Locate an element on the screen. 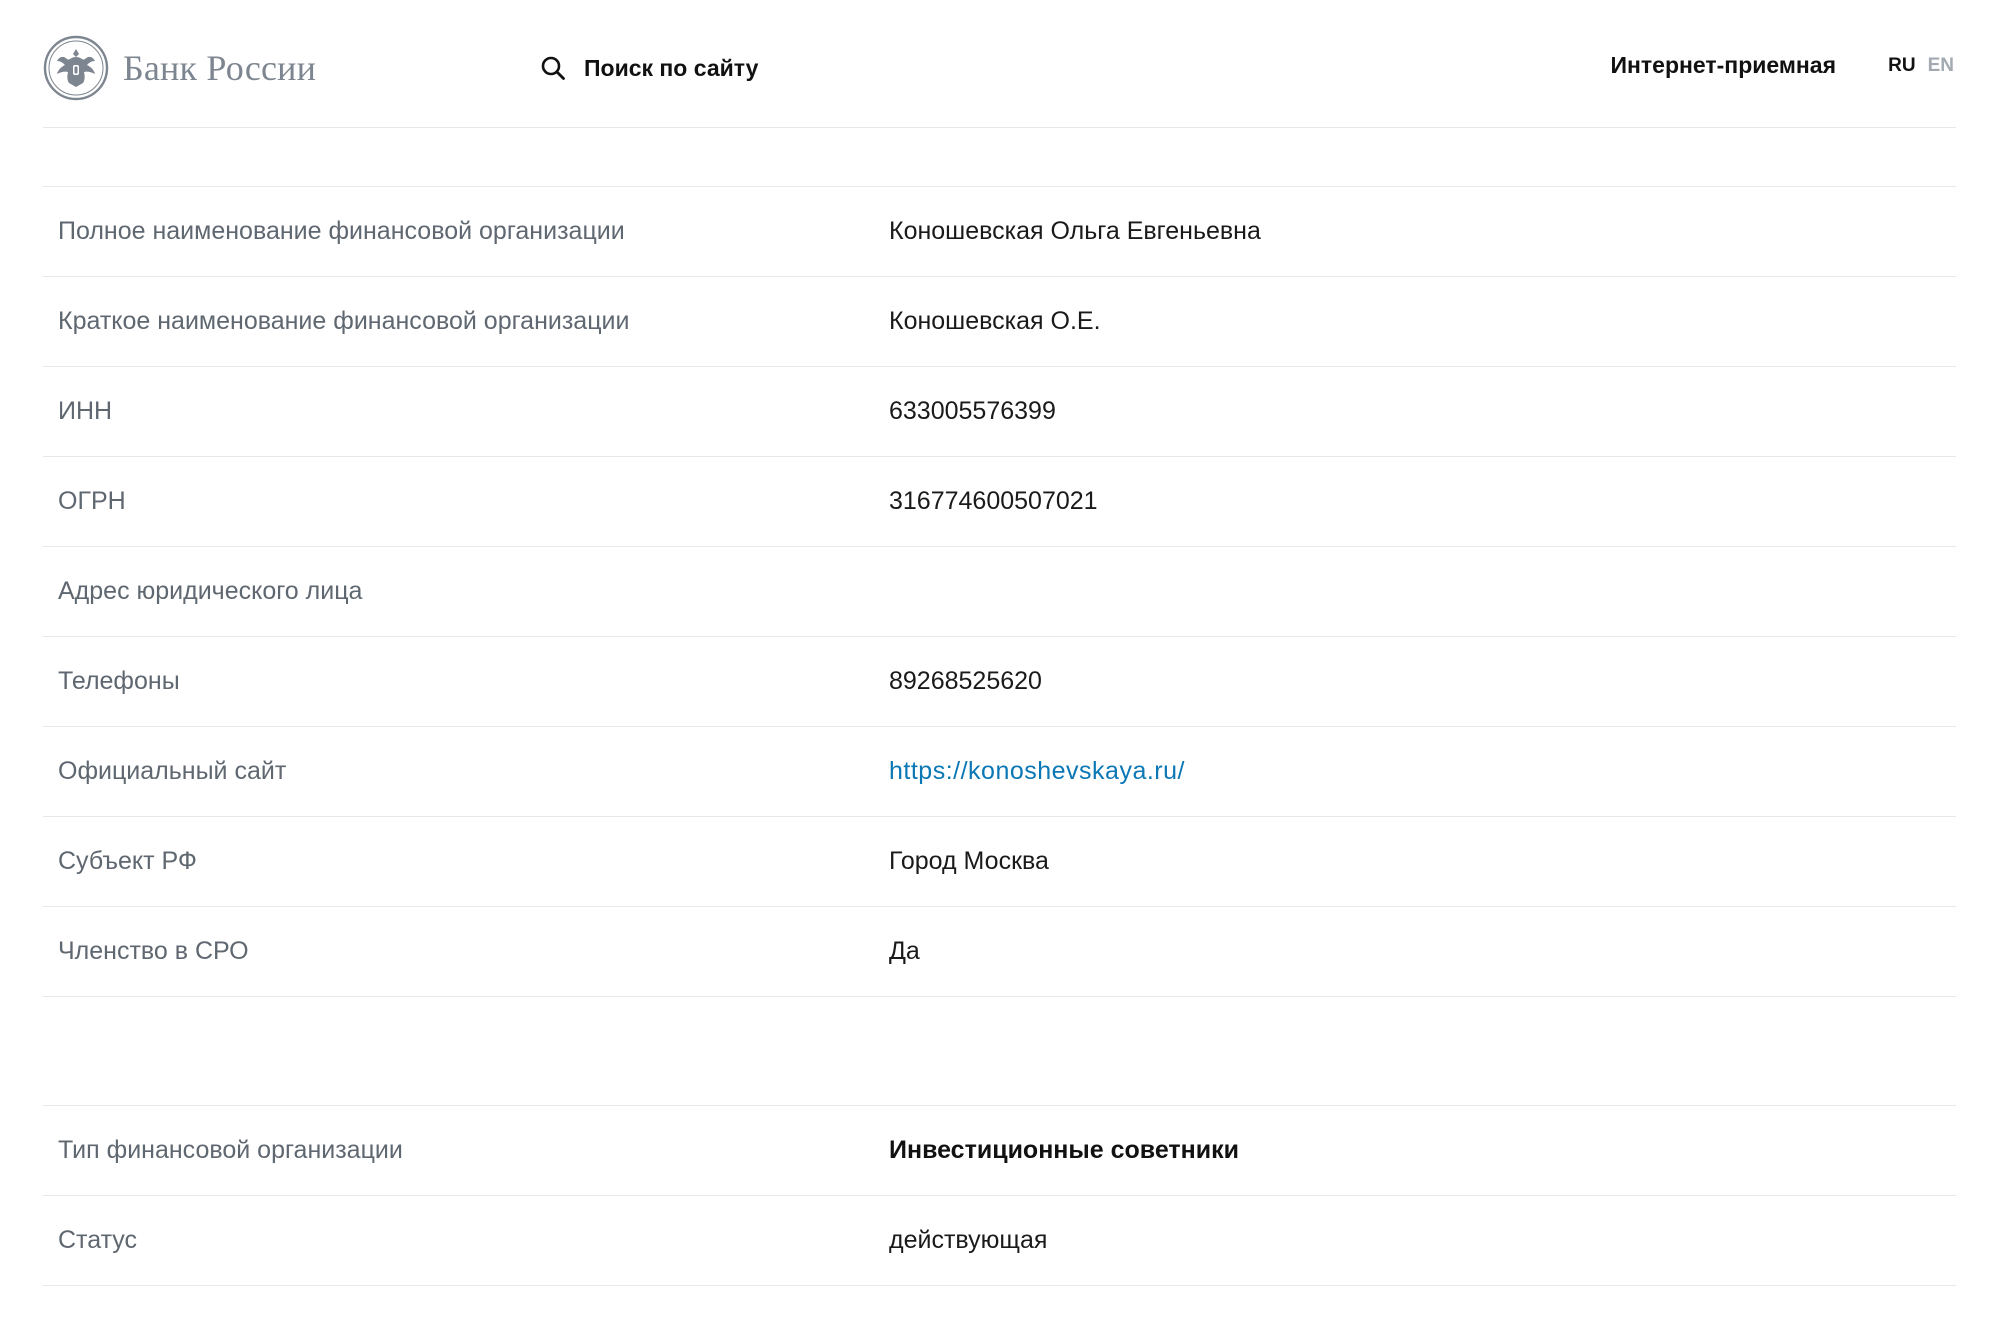 Image resolution: width=1999 pixels, height=1326 pixels. search-label: Поиск по сайту is located at coordinates (671, 67).